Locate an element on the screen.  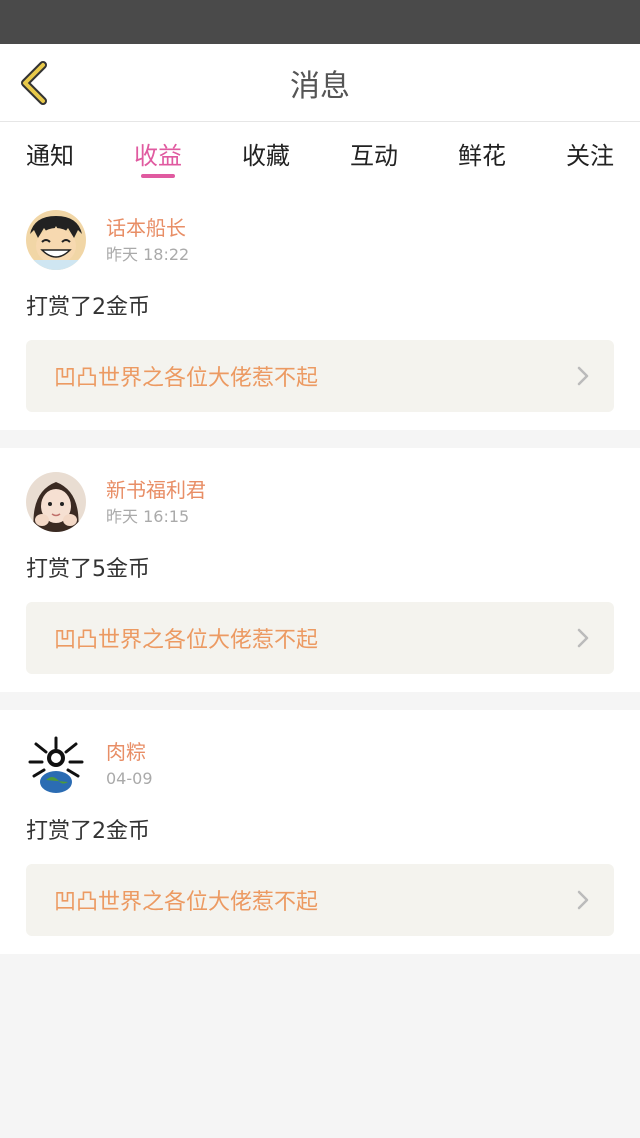
page-title: 消息 is located at coordinates (320, 86).